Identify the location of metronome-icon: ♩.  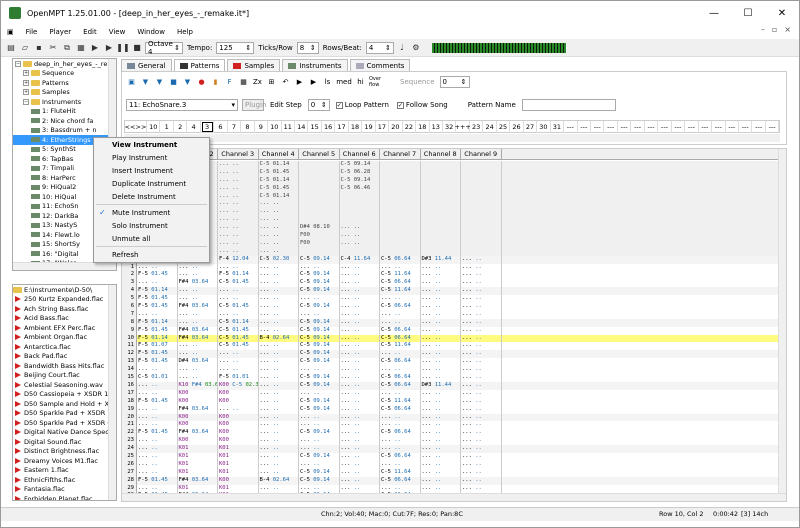
(402, 48).